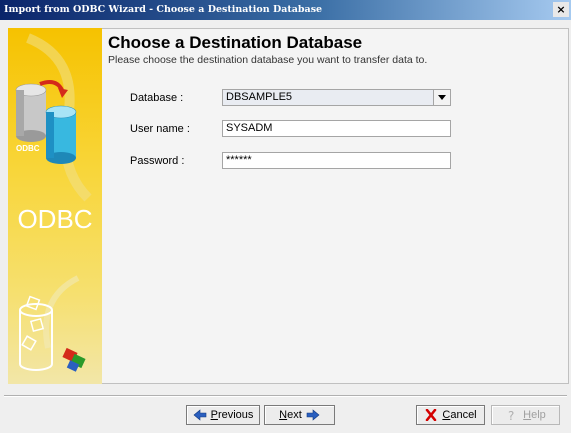 Image resolution: width=571 pixels, height=433 pixels. What do you see at coordinates (199, 415) in the screenshot?
I see `left-arrow-icon` at bounding box center [199, 415].